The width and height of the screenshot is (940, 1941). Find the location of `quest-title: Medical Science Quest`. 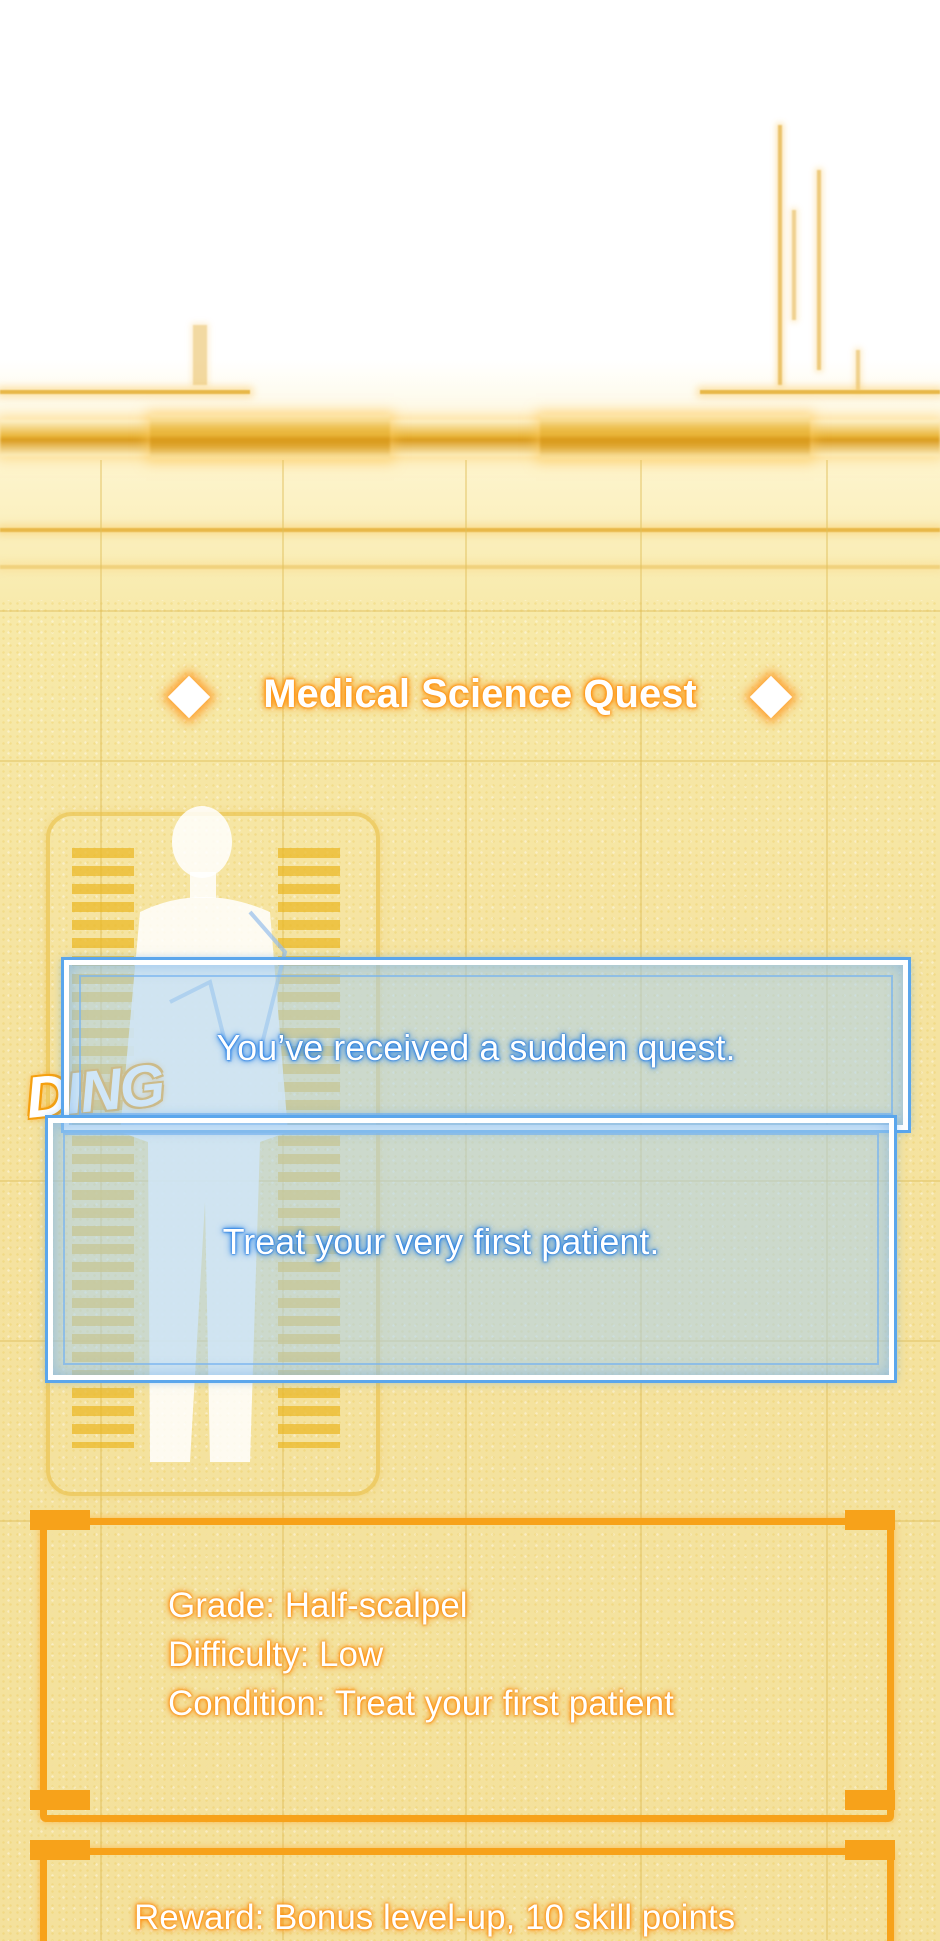

quest-title: Medical Science Quest is located at coordinates (480, 694).